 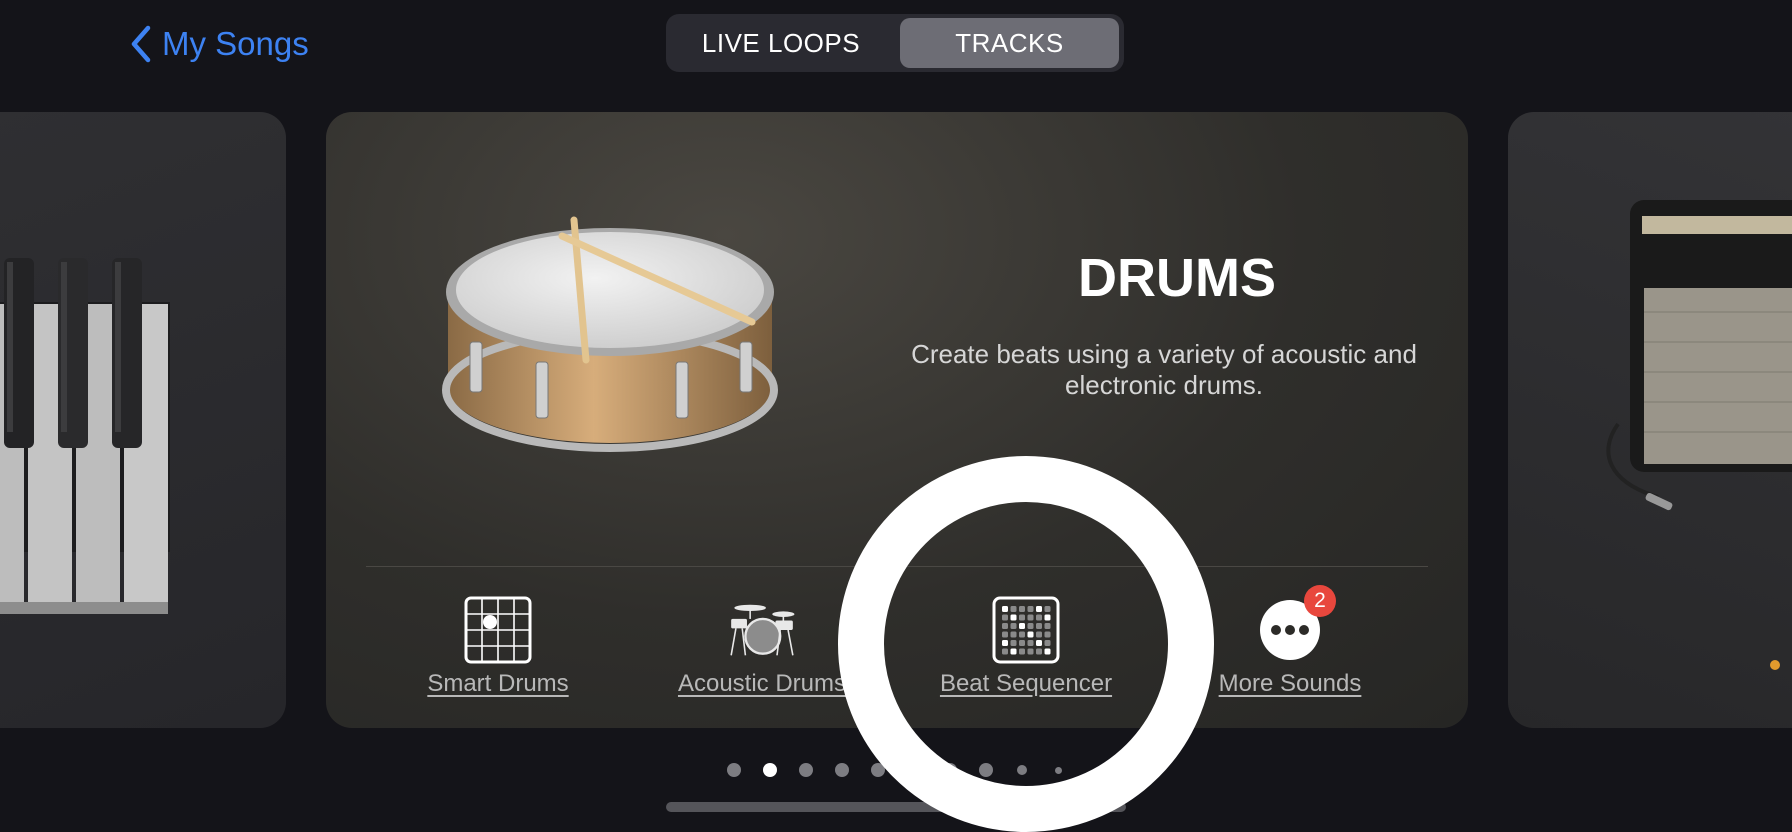 I want to click on option-label: Smart Drums, so click(x=498, y=683).